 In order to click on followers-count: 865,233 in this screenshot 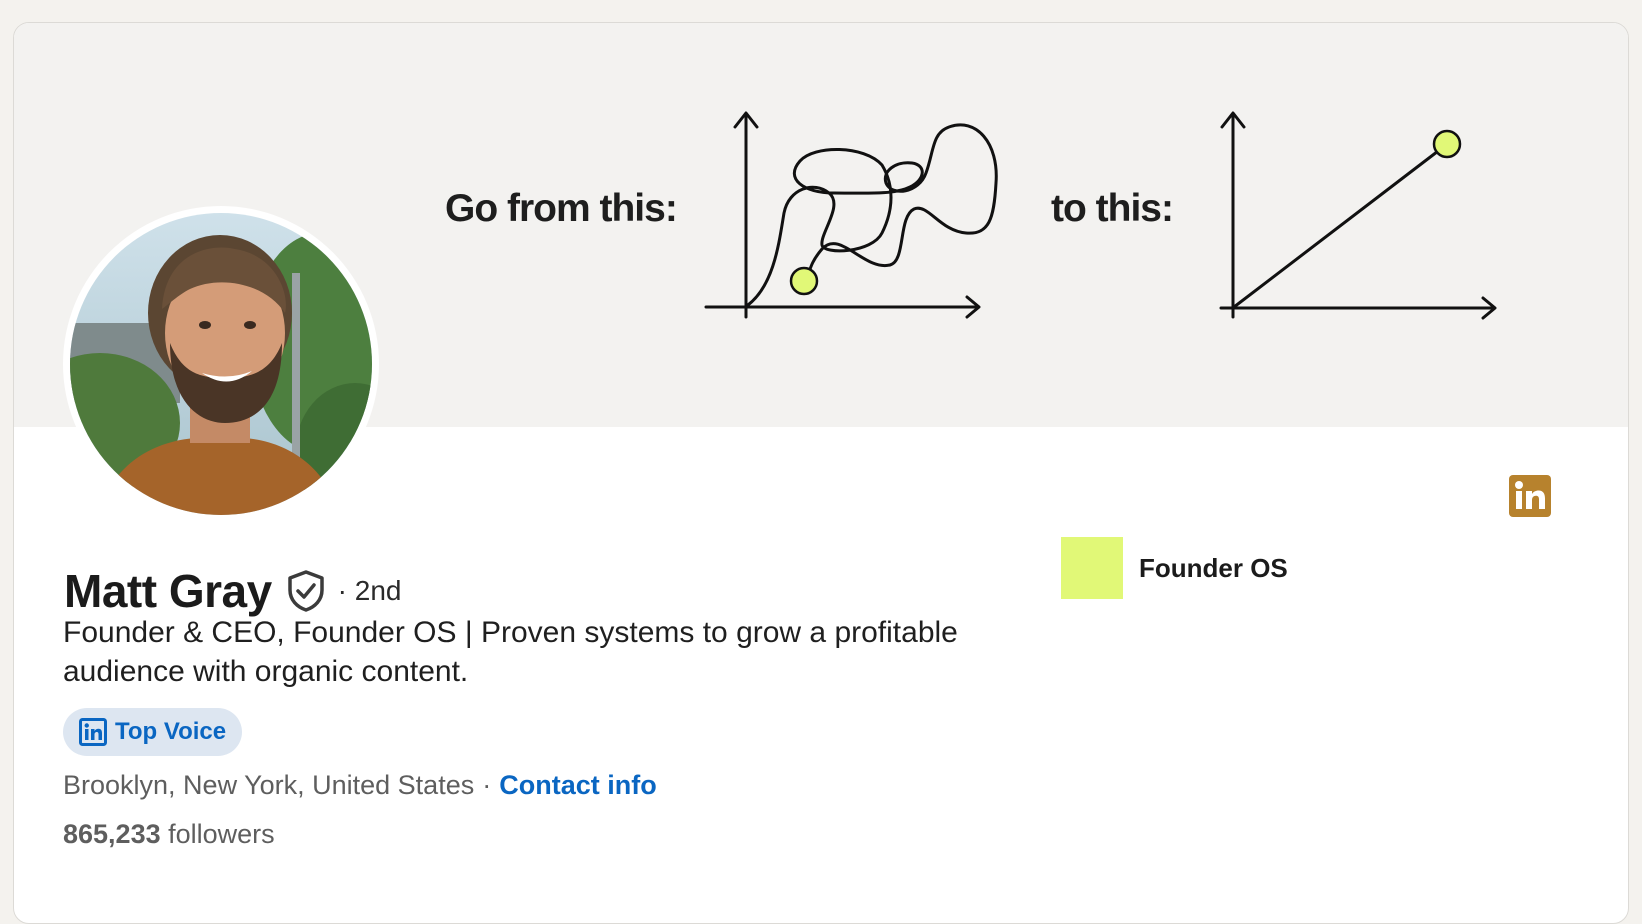, I will do `click(112, 834)`.